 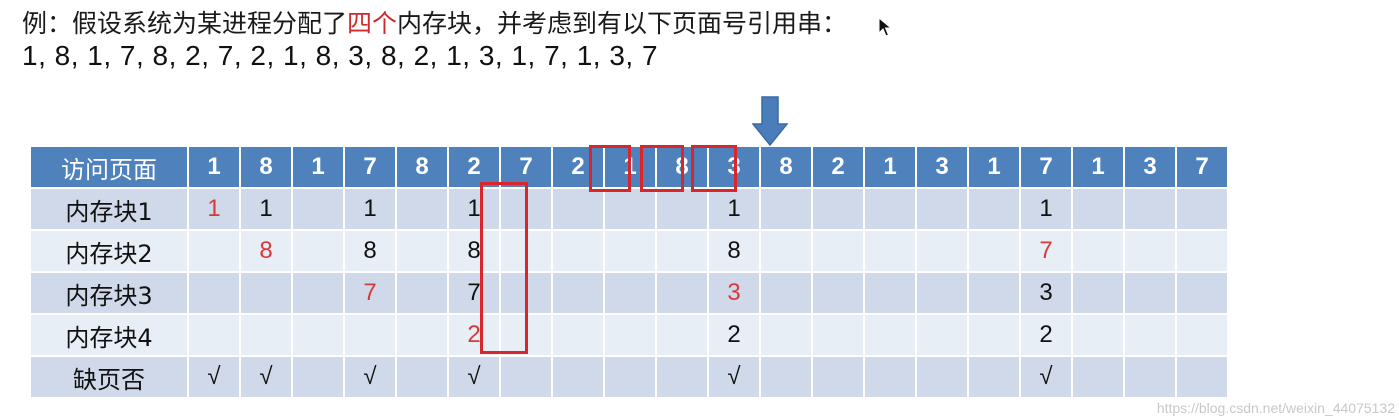 I want to click on table-cell: 3, so click(x=734, y=293).